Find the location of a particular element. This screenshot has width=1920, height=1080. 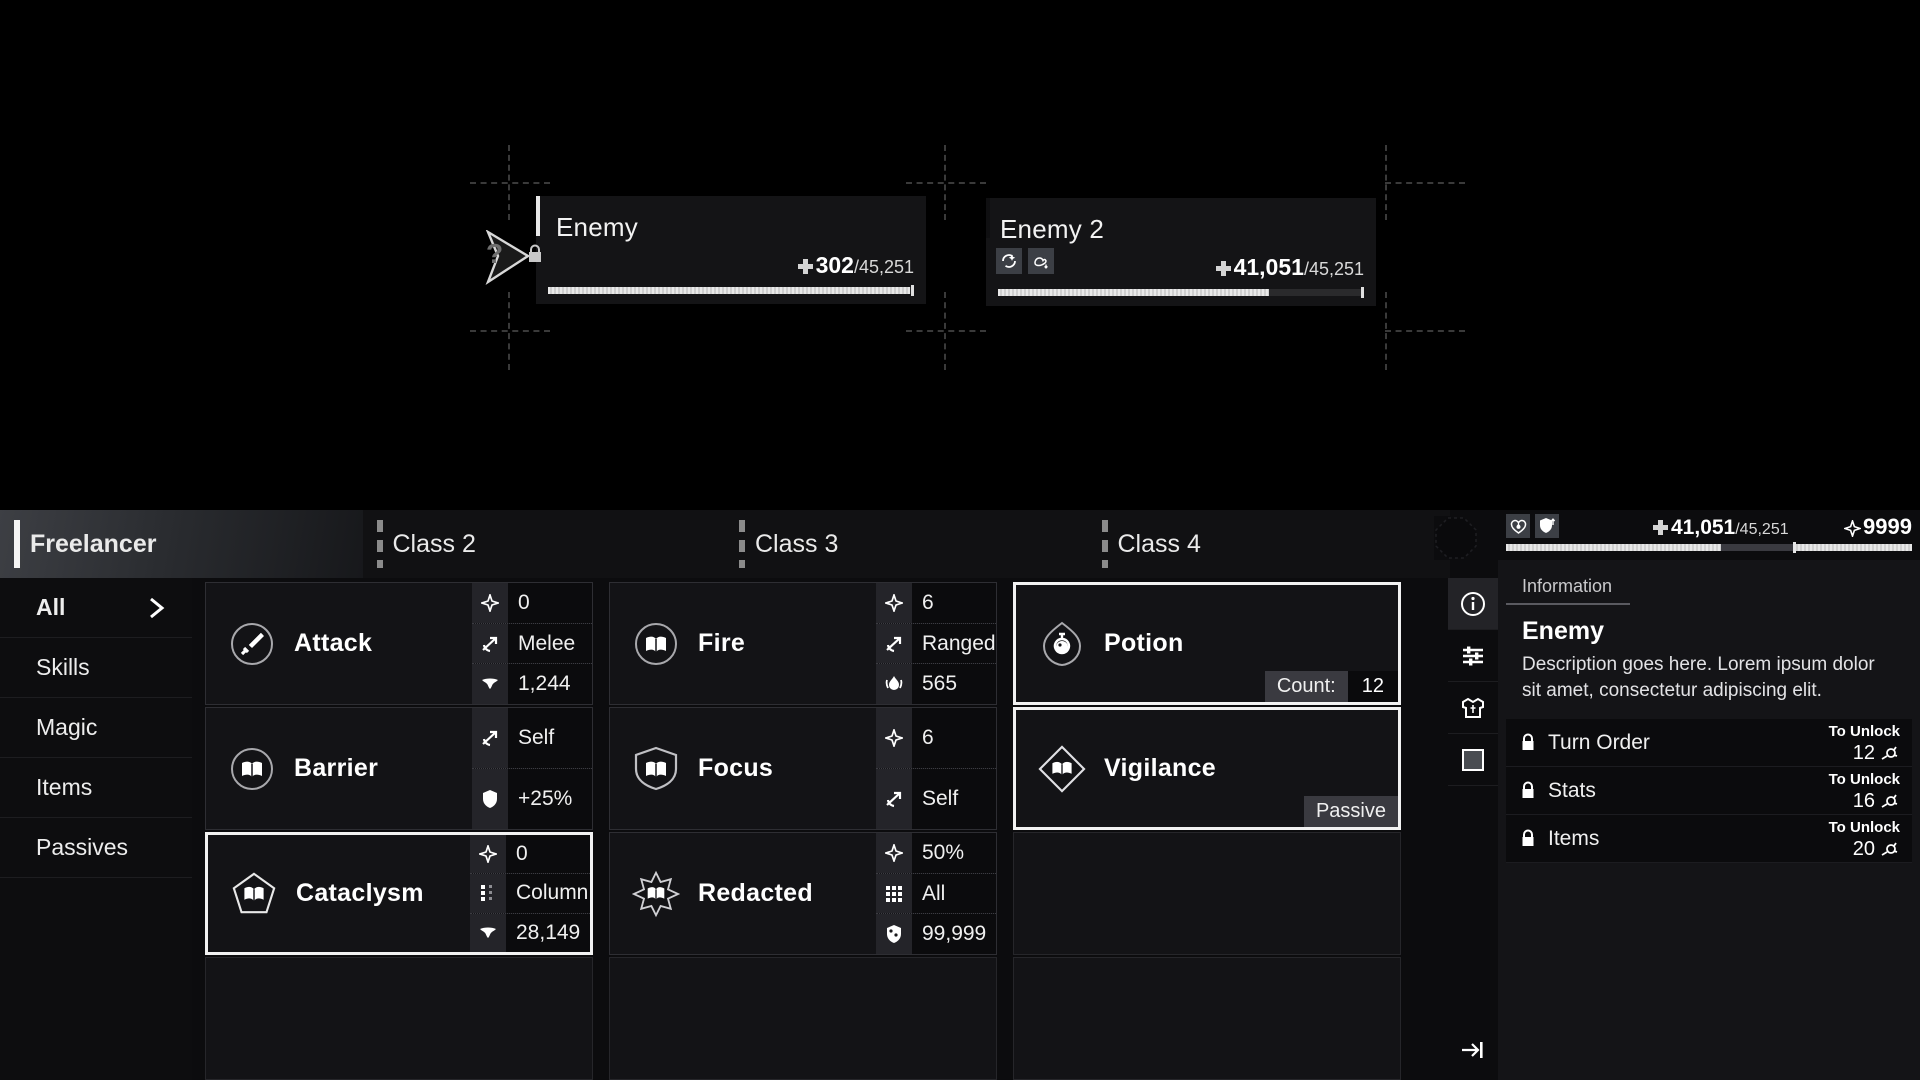

rail-button-settings is located at coordinates (1473, 656).